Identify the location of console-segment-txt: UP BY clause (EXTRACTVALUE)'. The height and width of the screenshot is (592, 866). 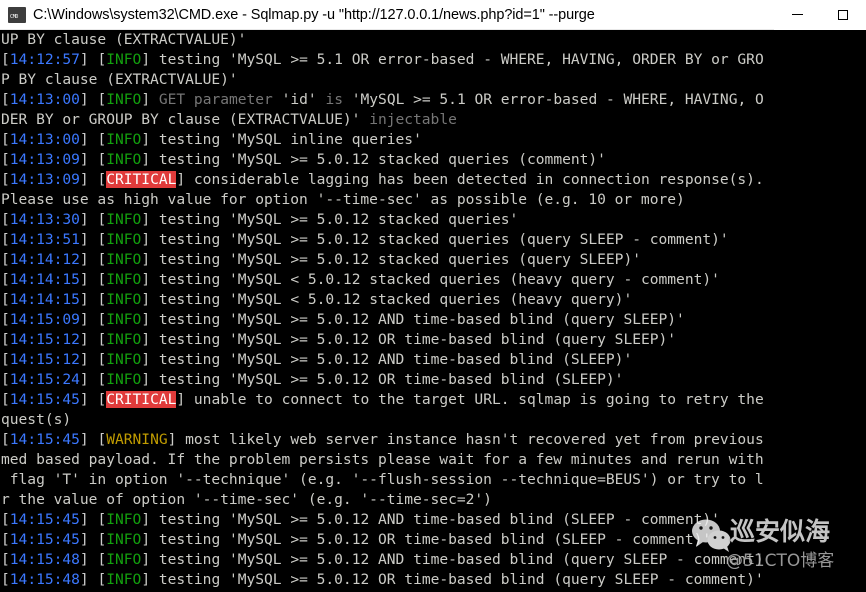
(124, 39).